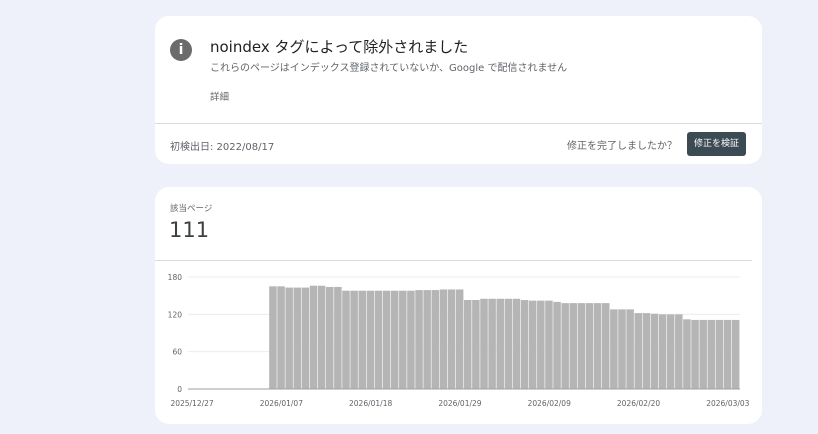 The height and width of the screenshot is (434, 818). What do you see at coordinates (189, 230) in the screenshot?
I see `affected-pages-count: 111` at bounding box center [189, 230].